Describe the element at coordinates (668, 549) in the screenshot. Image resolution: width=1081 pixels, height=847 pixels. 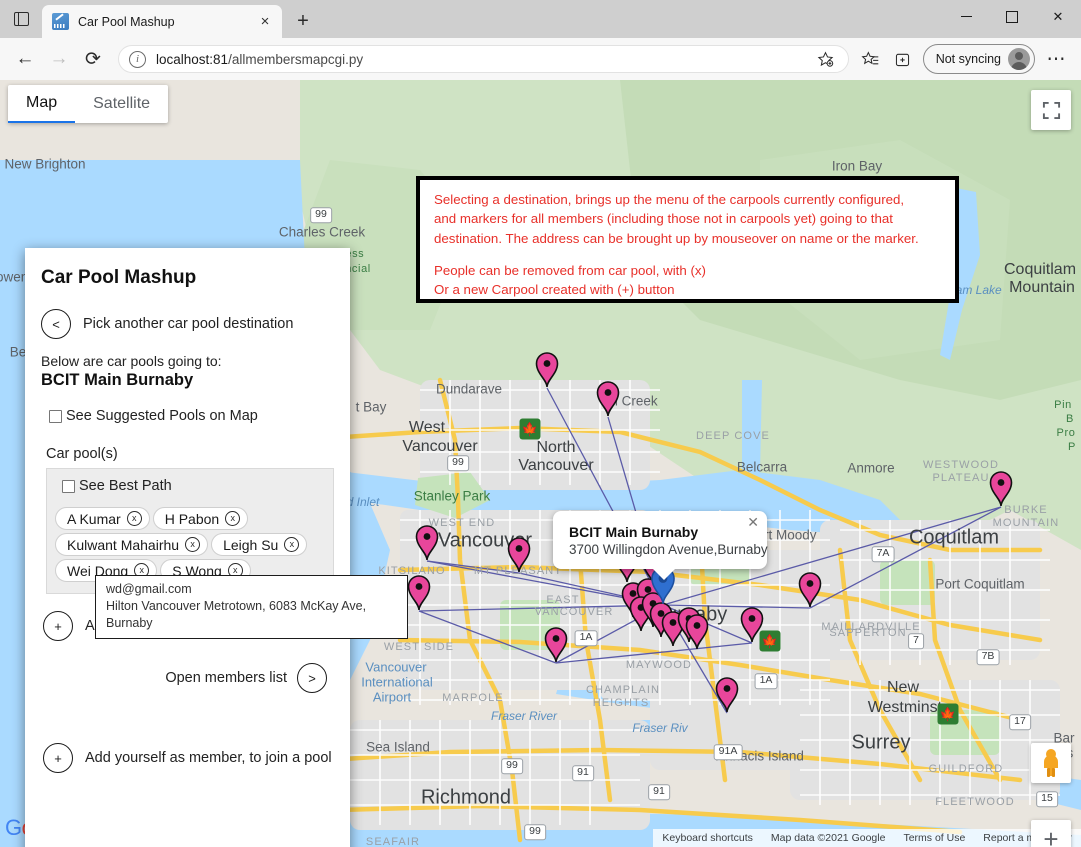
I see `infowindow-address: 3700 Willingdon Avenue,Burnaby` at that location.